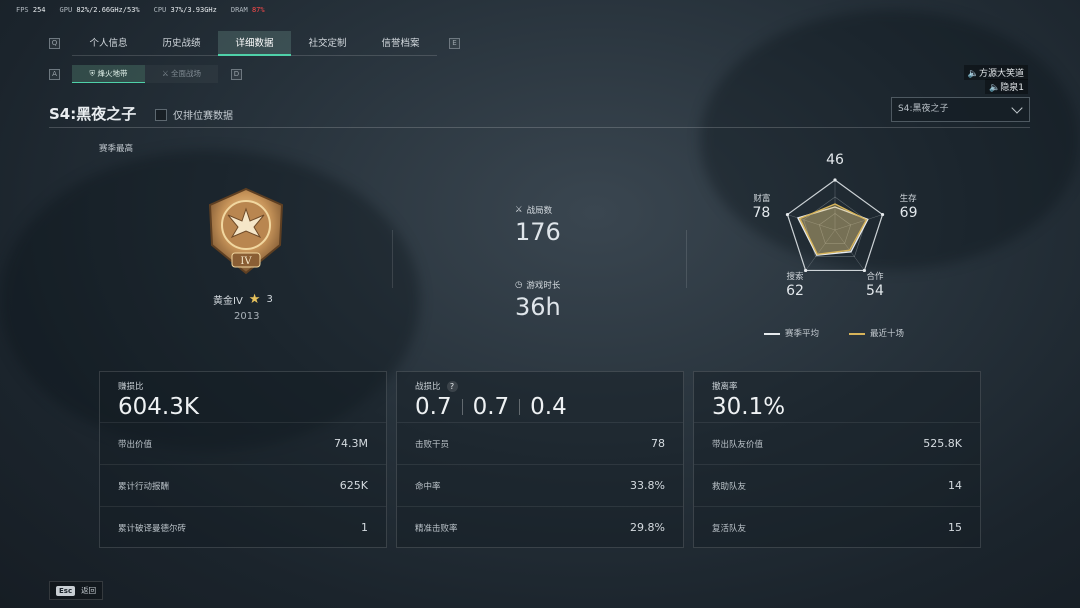  I want to click on clock-icon: ◷, so click(519, 285).